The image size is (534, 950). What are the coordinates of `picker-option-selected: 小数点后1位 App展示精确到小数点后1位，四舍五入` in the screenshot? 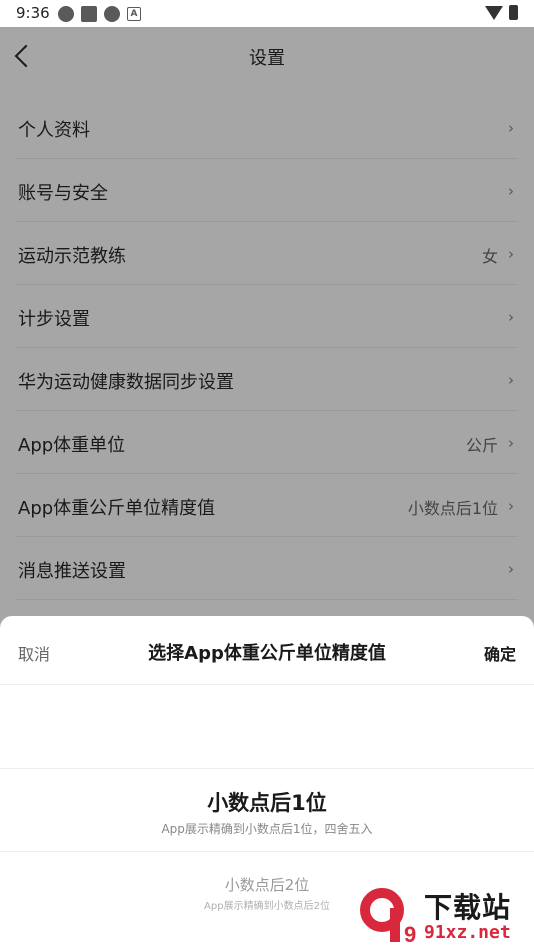 It's located at (267, 810).